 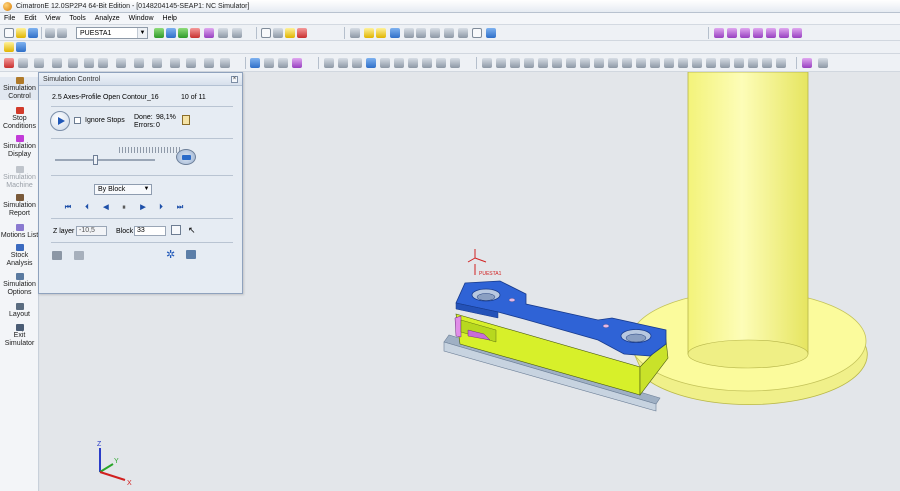 I want to click on dim-12-icon, so click(x=641, y=63).